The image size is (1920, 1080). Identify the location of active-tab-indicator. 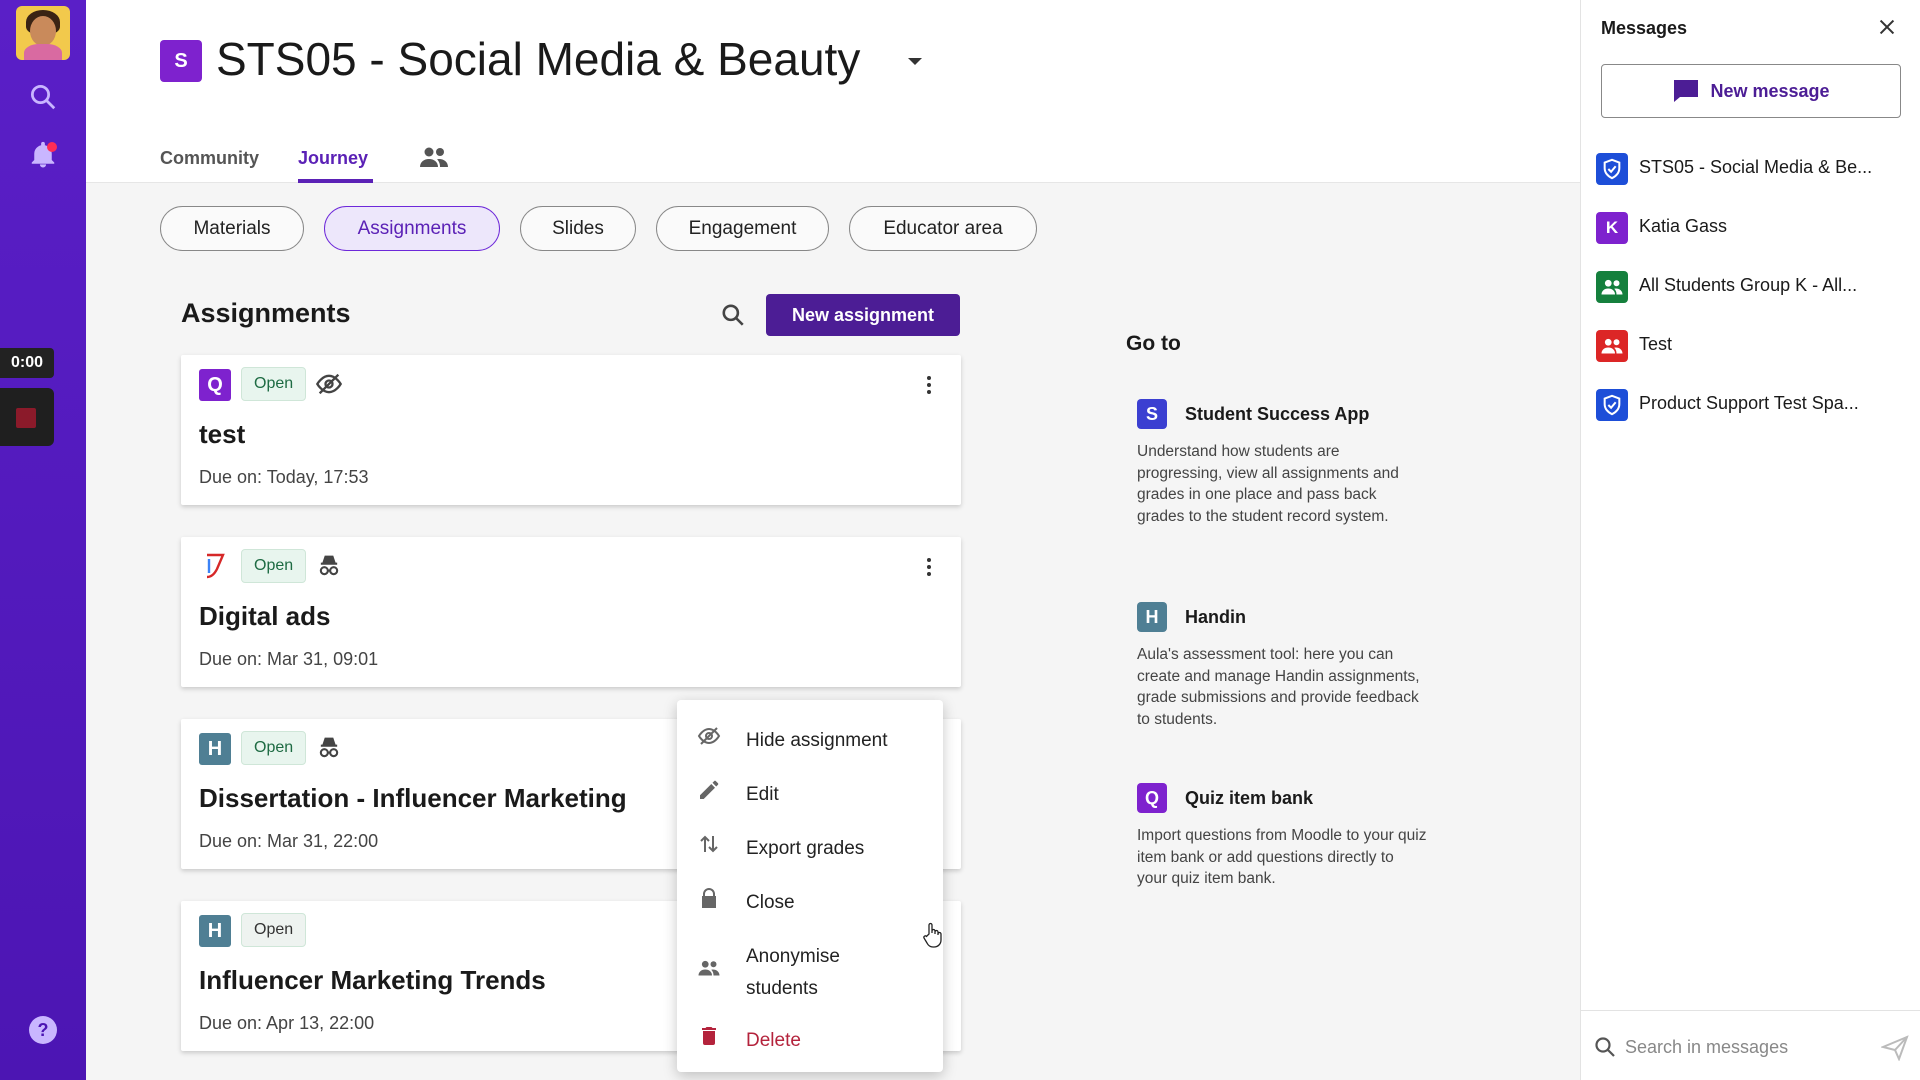
(335, 181).